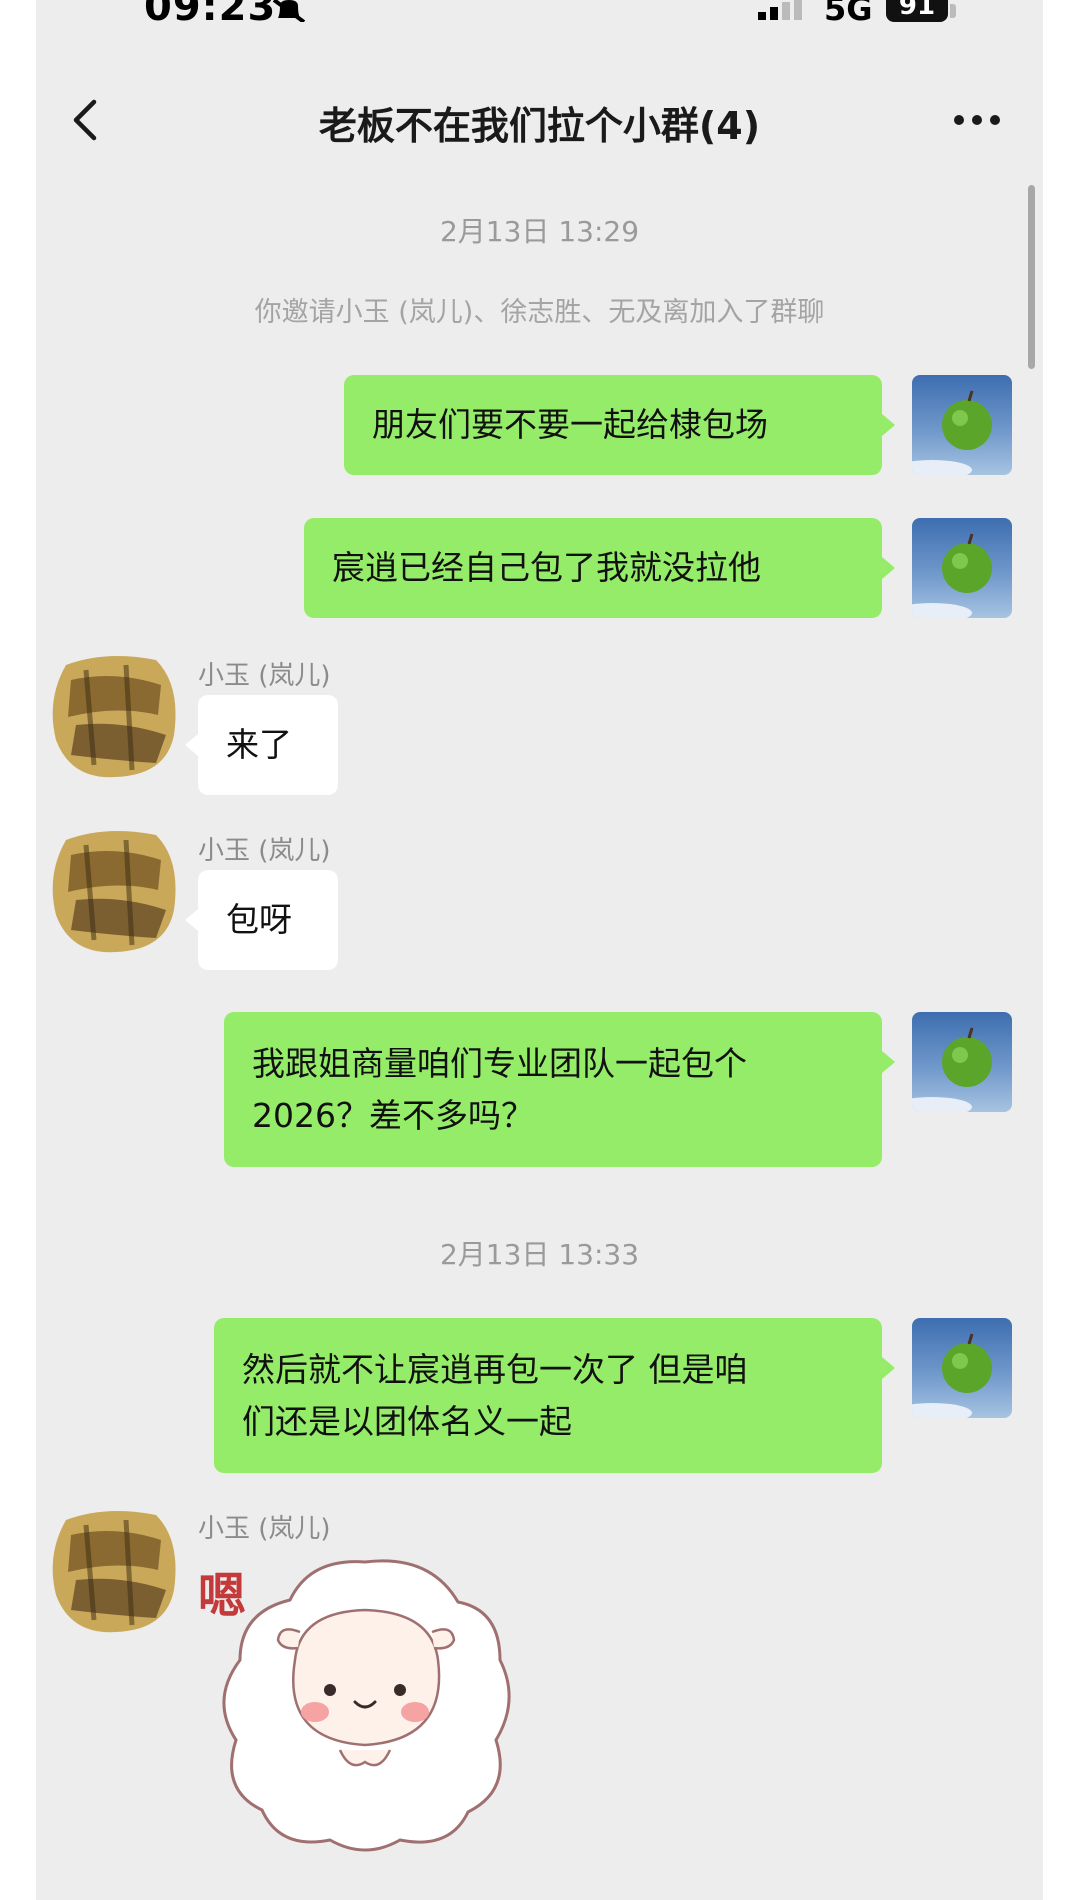 The width and height of the screenshot is (1080, 1900). I want to click on timestamp: 2月13日 13:33, so click(539, 1254).